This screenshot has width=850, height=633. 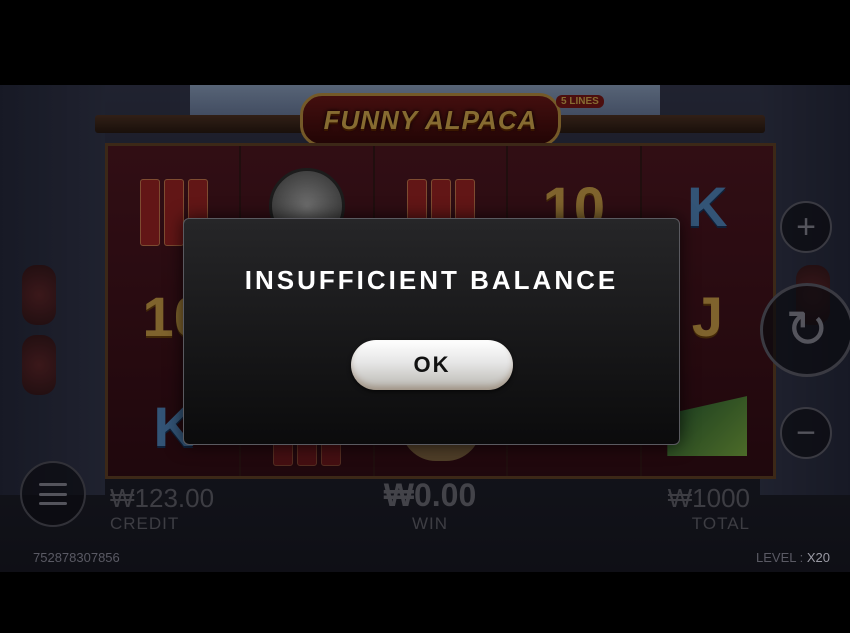 I want to click on level-value: X20, so click(x=818, y=557).